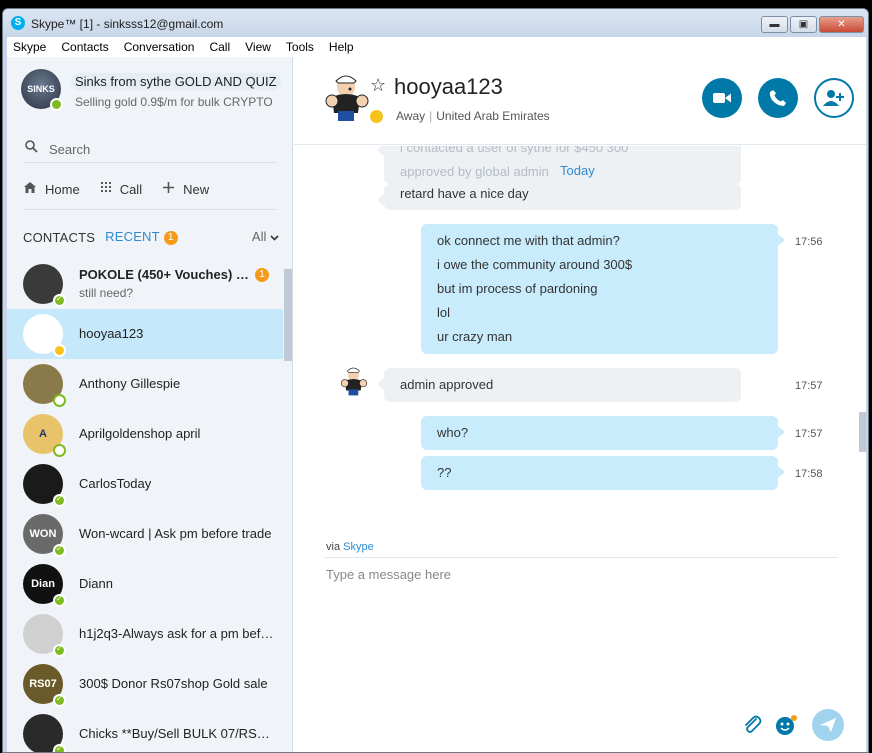 The width and height of the screenshot is (872, 753). Describe the element at coordinates (121, 189) in the screenshot. I see `call-button: Call` at that location.